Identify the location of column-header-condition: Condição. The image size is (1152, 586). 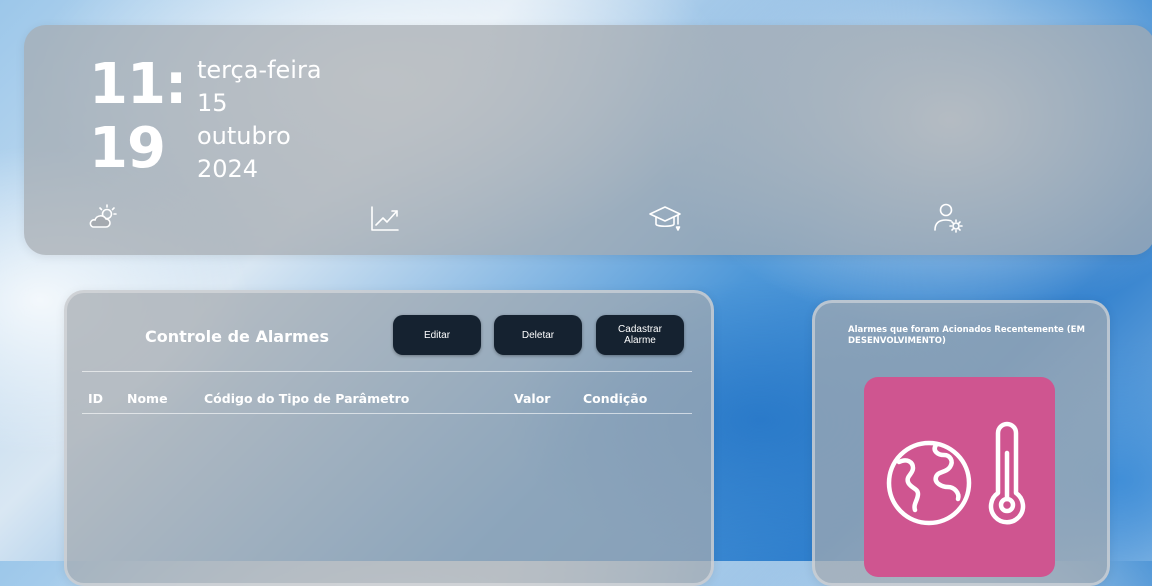
(615, 398).